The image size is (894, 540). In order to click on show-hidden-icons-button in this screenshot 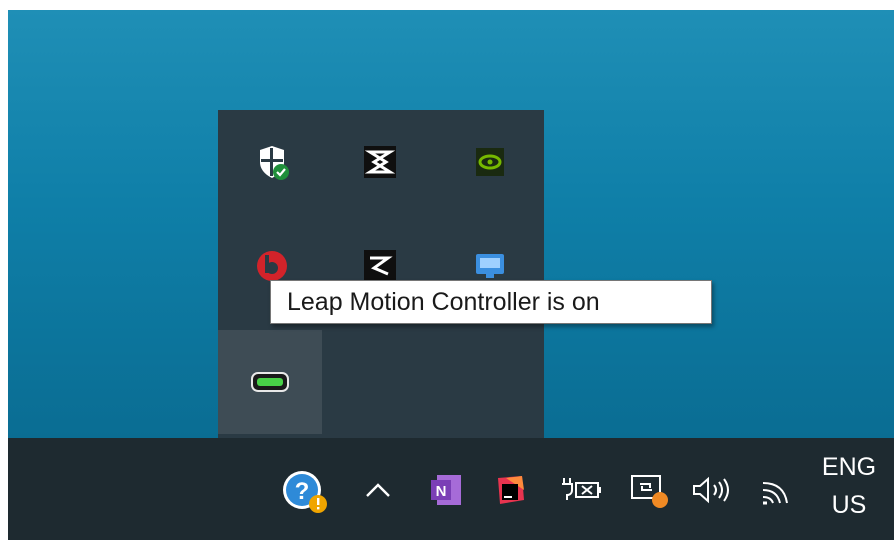, I will do `click(378, 490)`.